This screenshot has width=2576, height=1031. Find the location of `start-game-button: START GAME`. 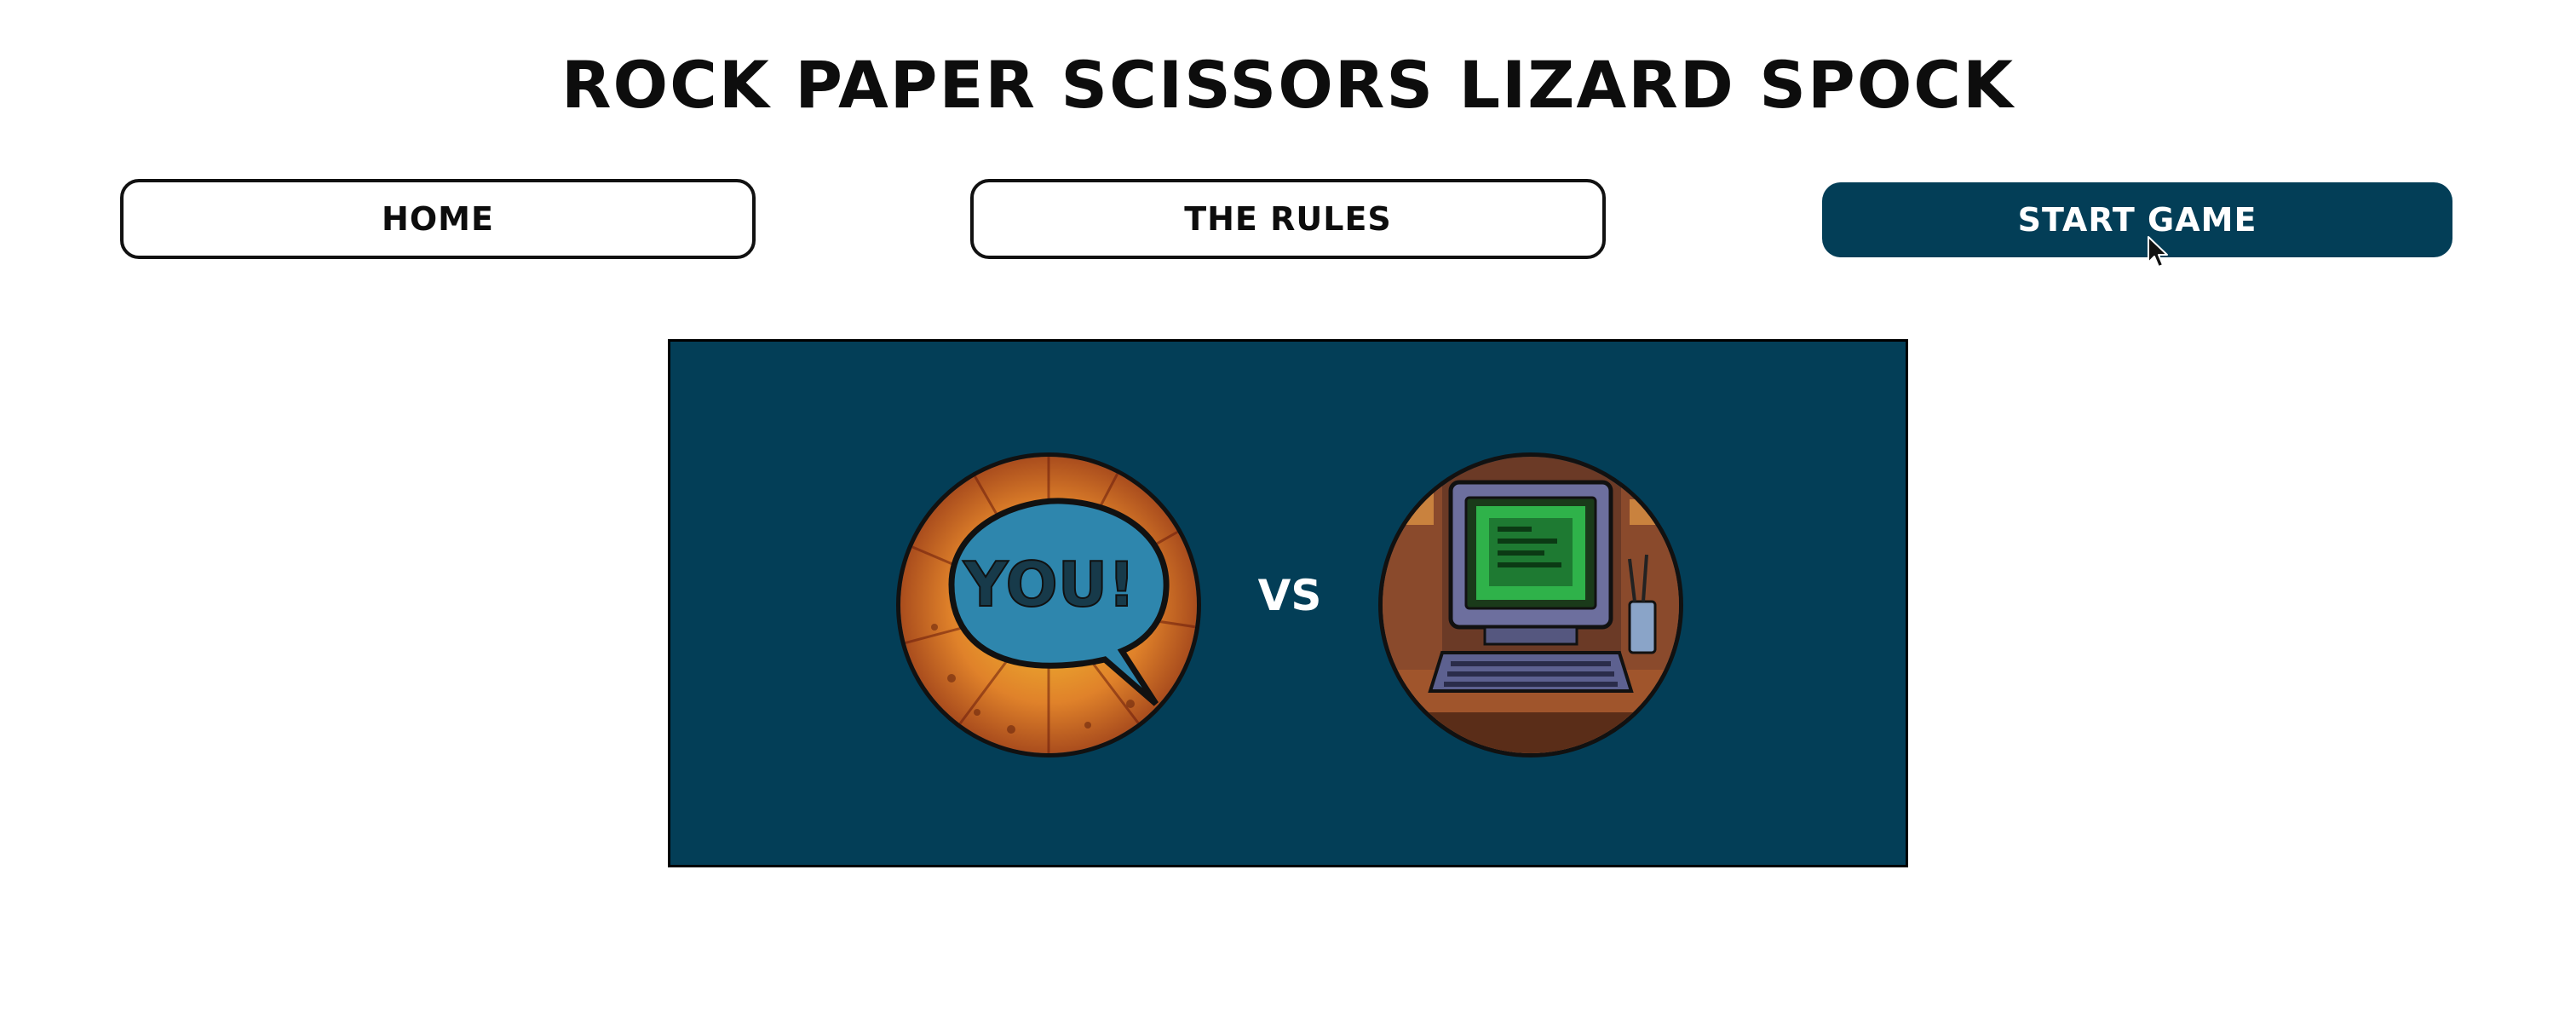

start-game-button: START GAME is located at coordinates (2137, 219).